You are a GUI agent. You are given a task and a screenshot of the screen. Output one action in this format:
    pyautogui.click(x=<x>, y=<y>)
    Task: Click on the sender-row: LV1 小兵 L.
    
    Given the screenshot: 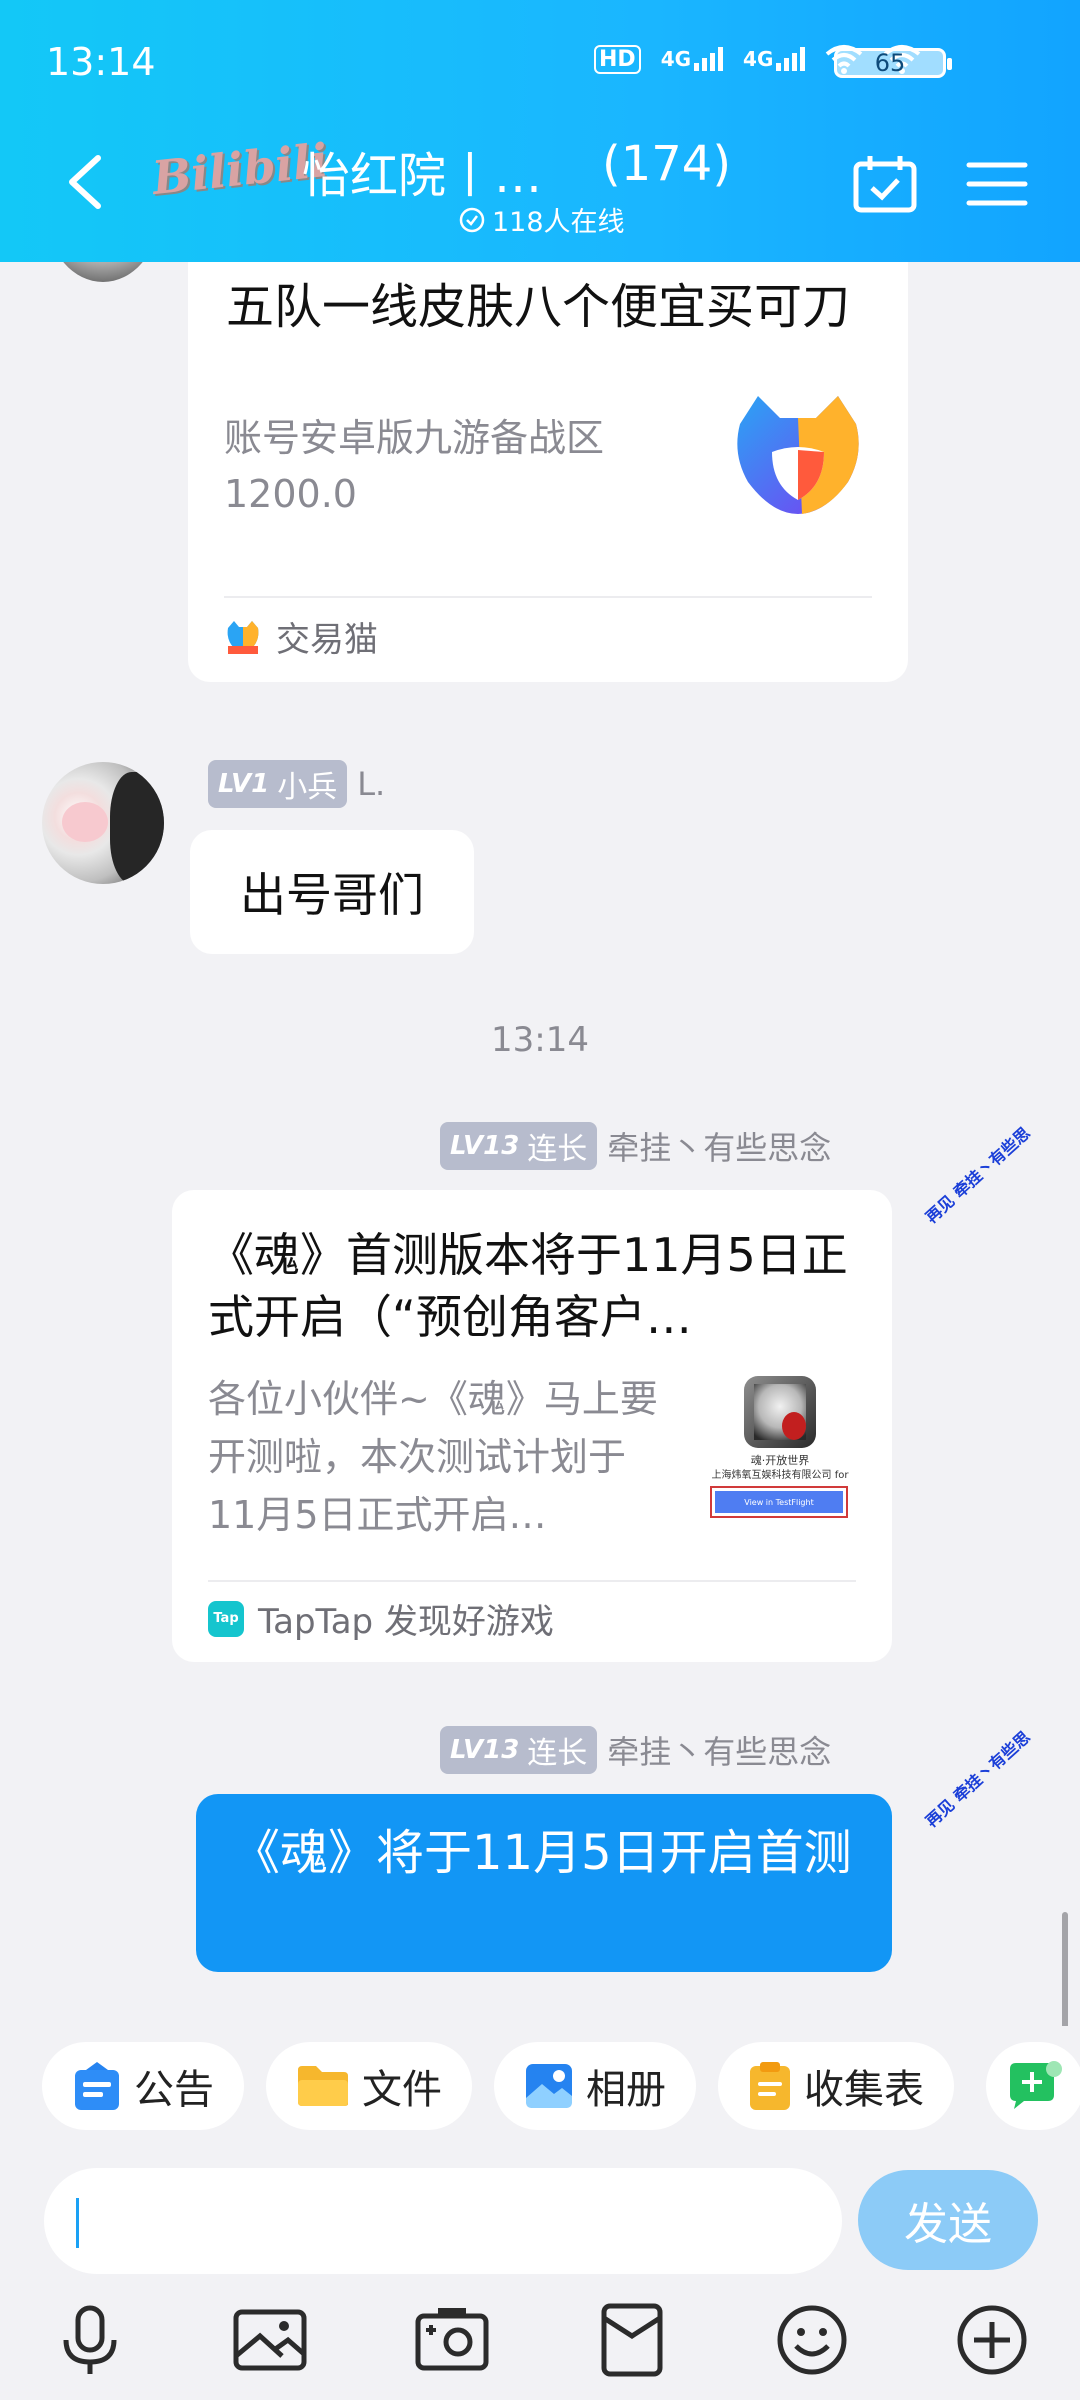 What is the action you would take?
    pyautogui.click(x=296, y=784)
    